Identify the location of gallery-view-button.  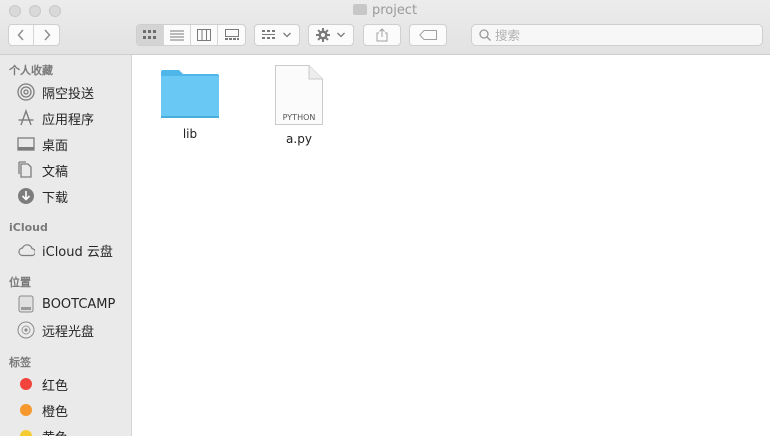
(231, 35).